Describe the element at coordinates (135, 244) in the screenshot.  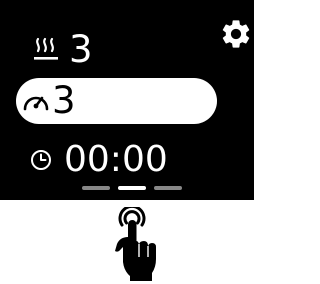
I see `tap-hand-icon` at that location.